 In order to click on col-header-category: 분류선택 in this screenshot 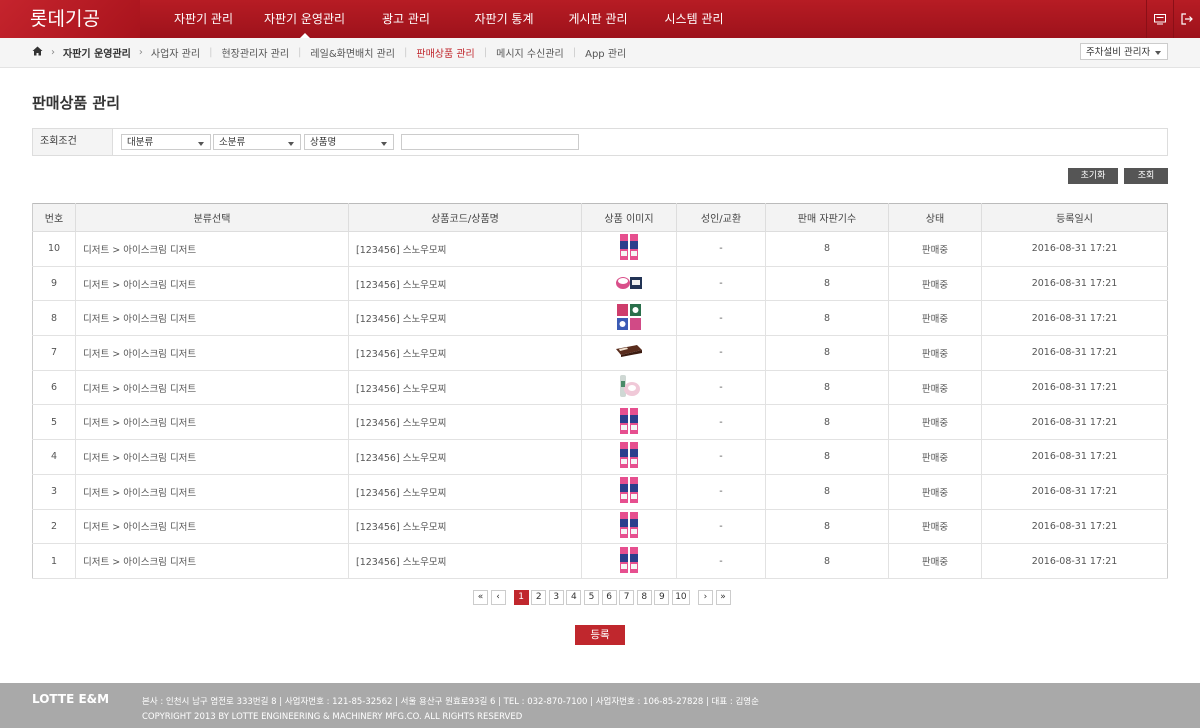, I will do `click(212, 217)`.